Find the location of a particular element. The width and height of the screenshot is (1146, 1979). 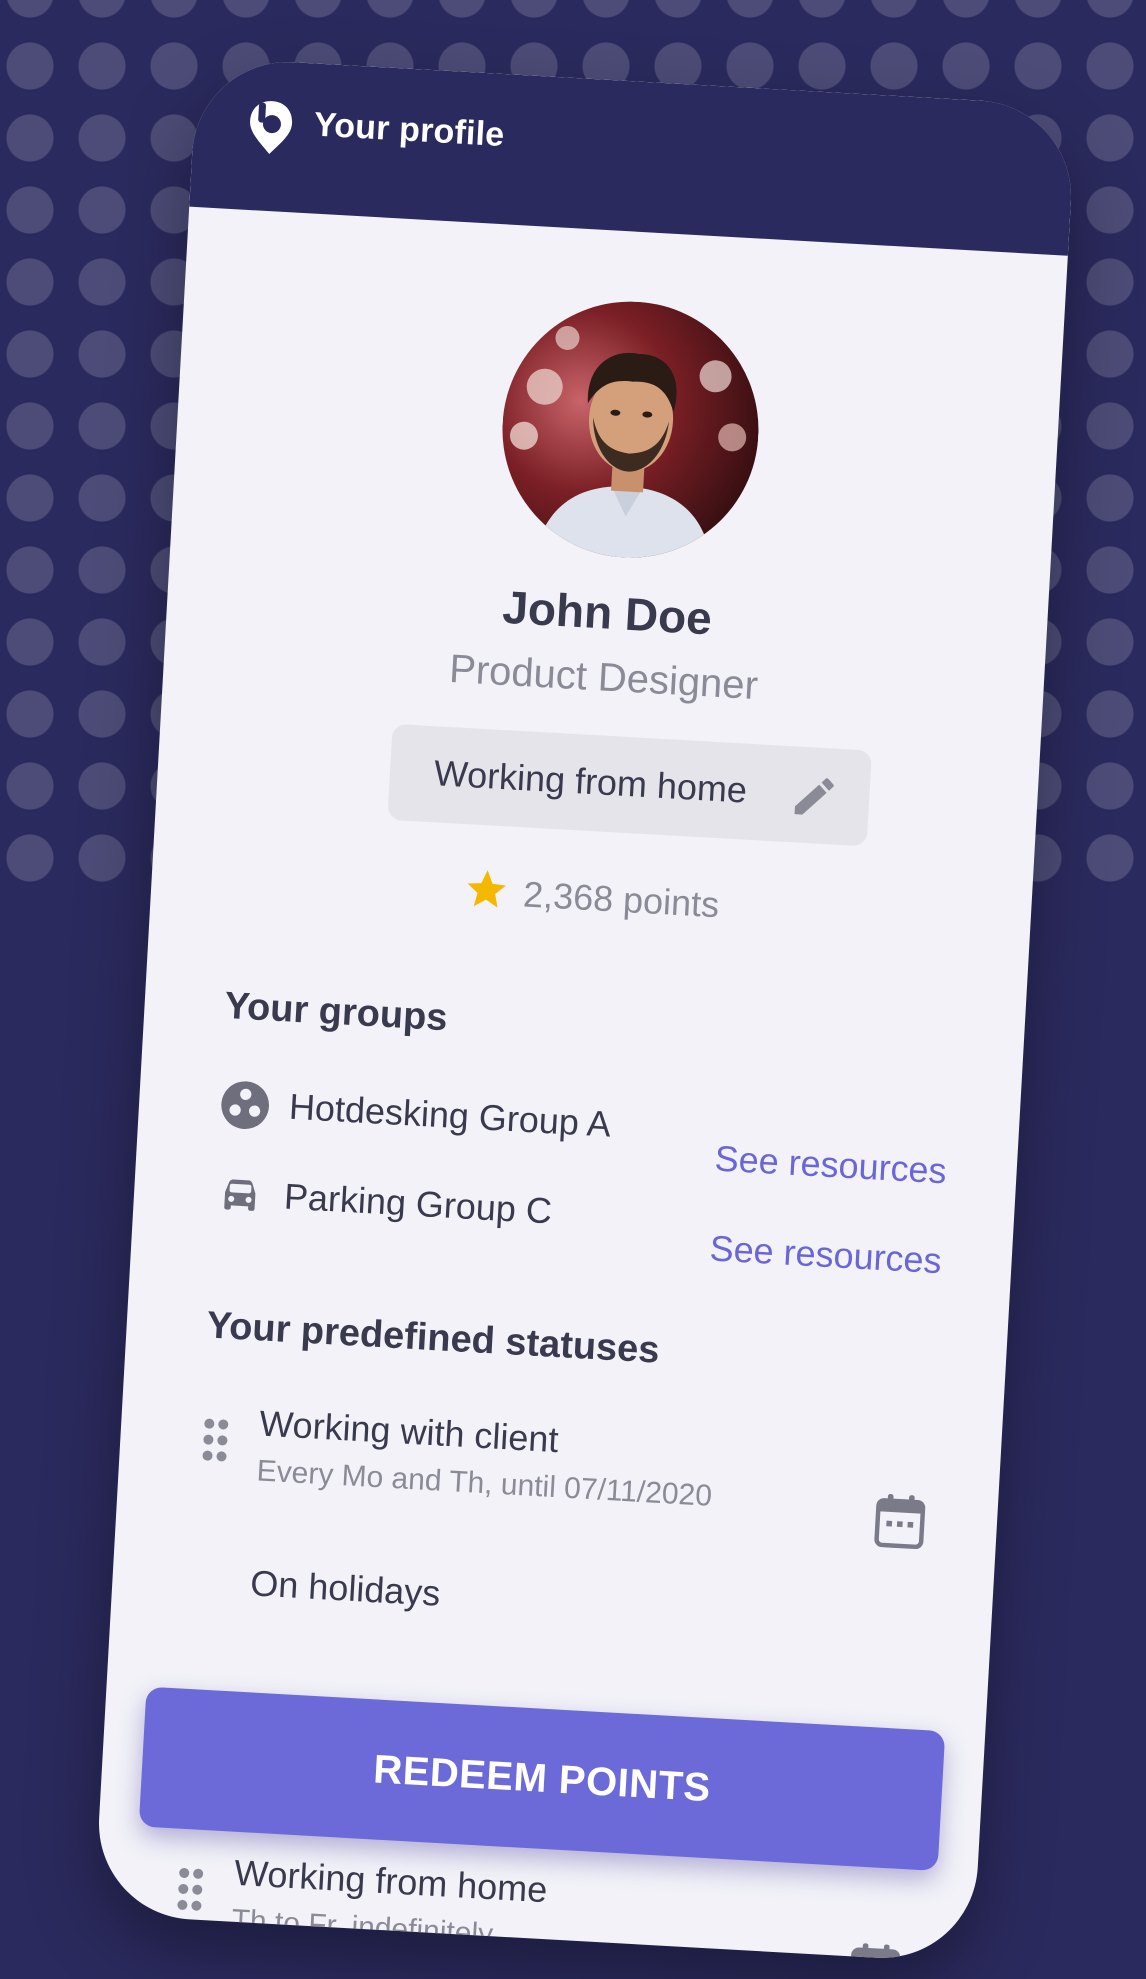

status-schedule: Every Mo and Th, until 07/11/2020 is located at coordinates (484, 1483).